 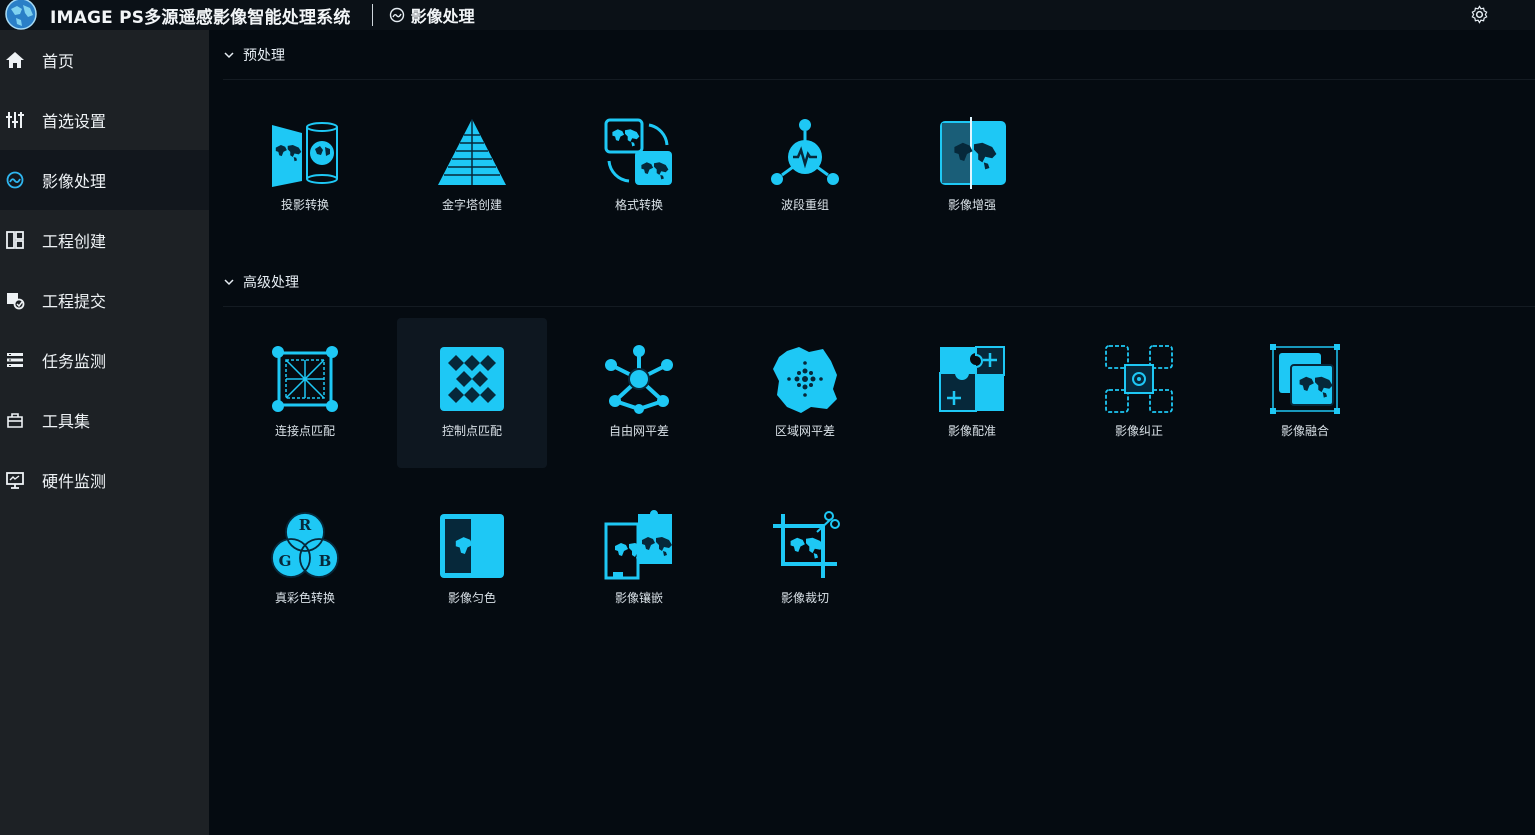 I want to click on tool-pyramid-create: 金字塔创建, so click(x=472, y=167).